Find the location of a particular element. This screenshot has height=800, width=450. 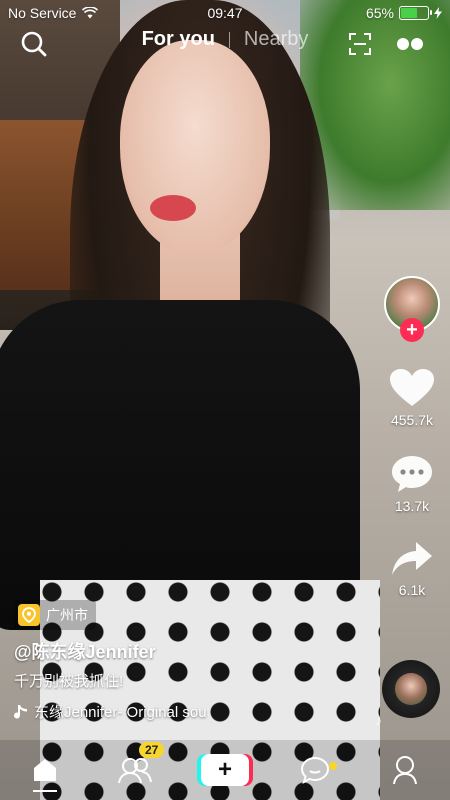

location-label: 广州市 is located at coordinates (67, 615).